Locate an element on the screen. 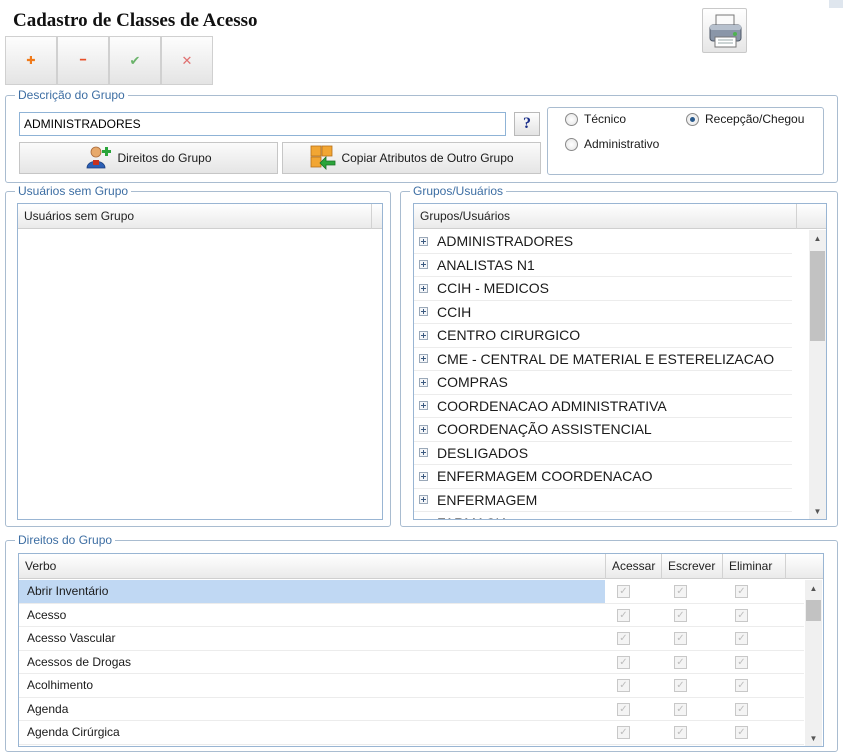  tree-node: CCIH is located at coordinates (603, 312).